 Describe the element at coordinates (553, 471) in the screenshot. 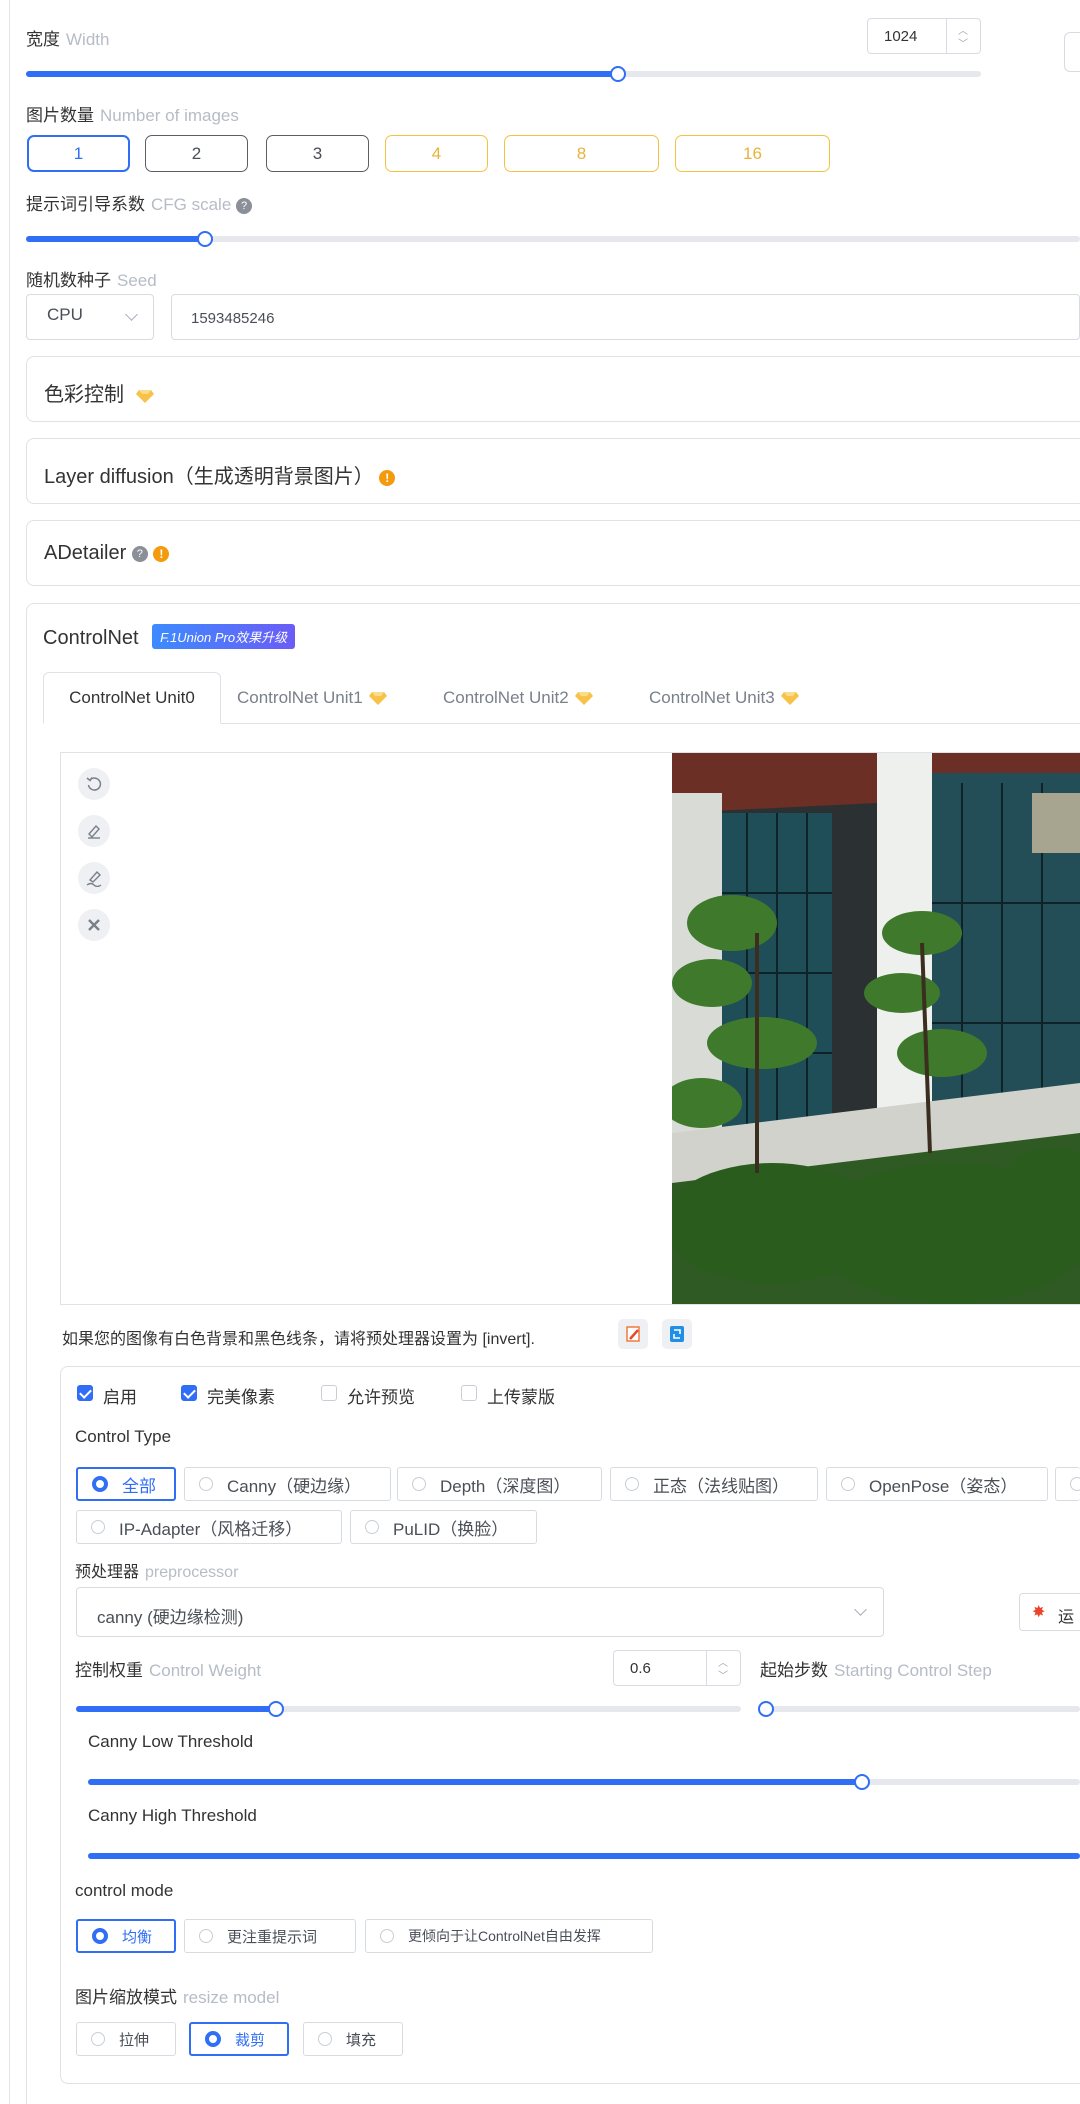

I see `layer-diffusion-panel: Layer diffusion（生成透明背景图片） !` at that location.